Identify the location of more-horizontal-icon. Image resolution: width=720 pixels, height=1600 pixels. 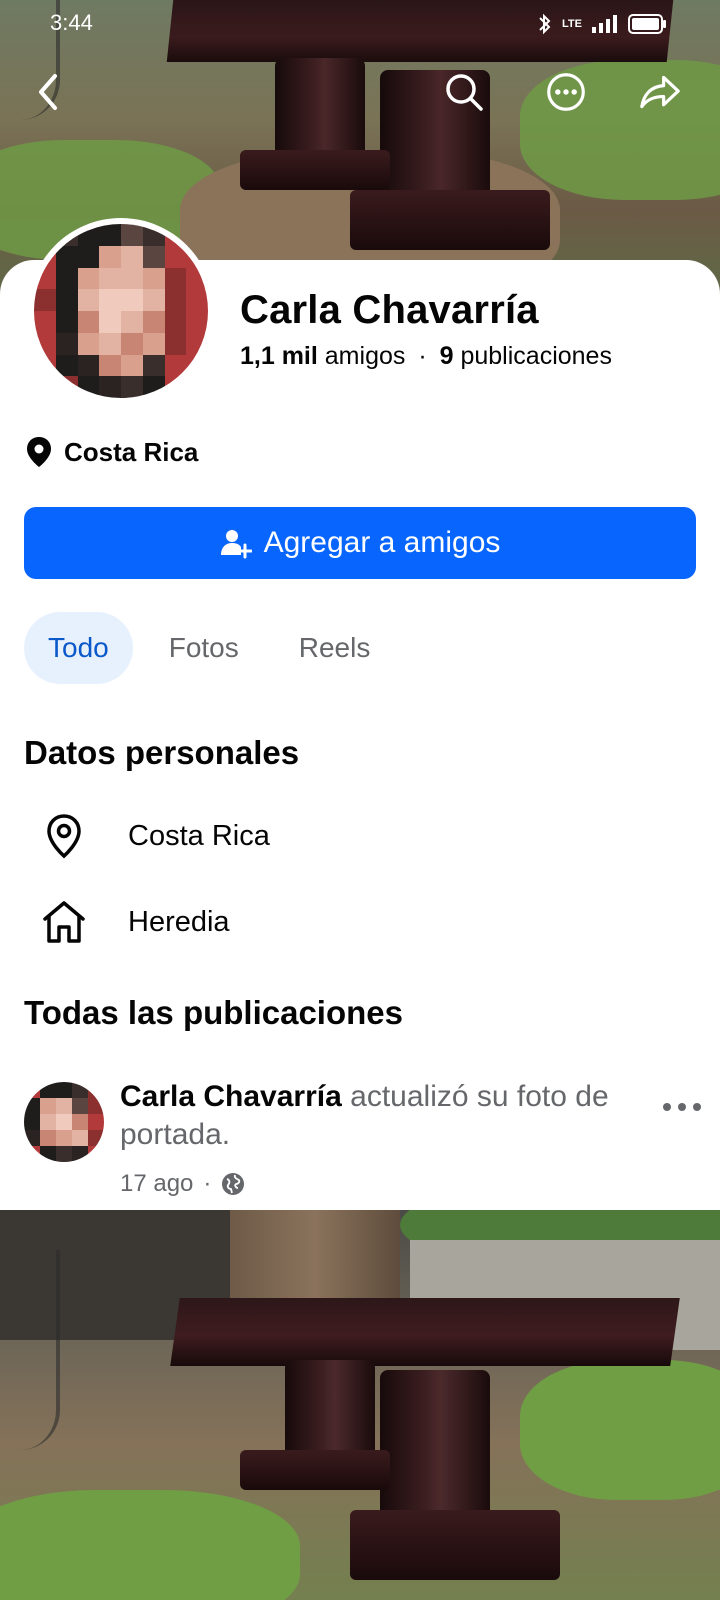
(566, 92).